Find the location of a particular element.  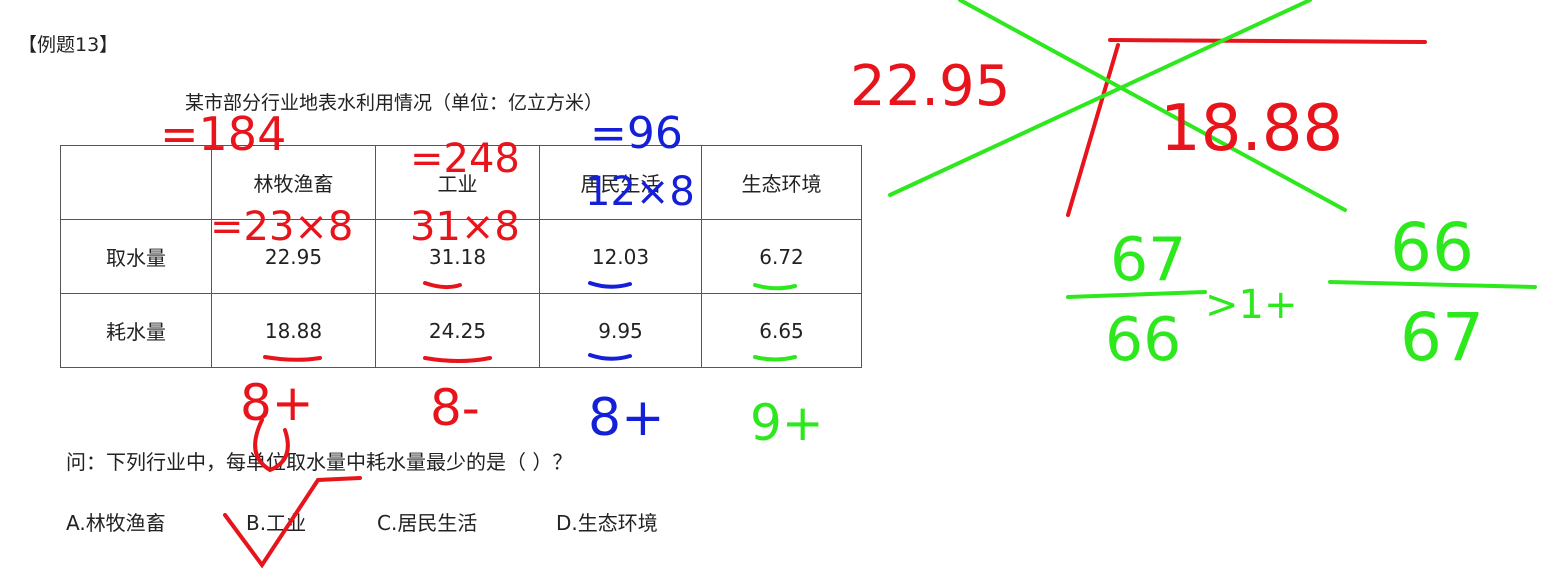

example-label: 【例题13】 is located at coordinates (68, 45).